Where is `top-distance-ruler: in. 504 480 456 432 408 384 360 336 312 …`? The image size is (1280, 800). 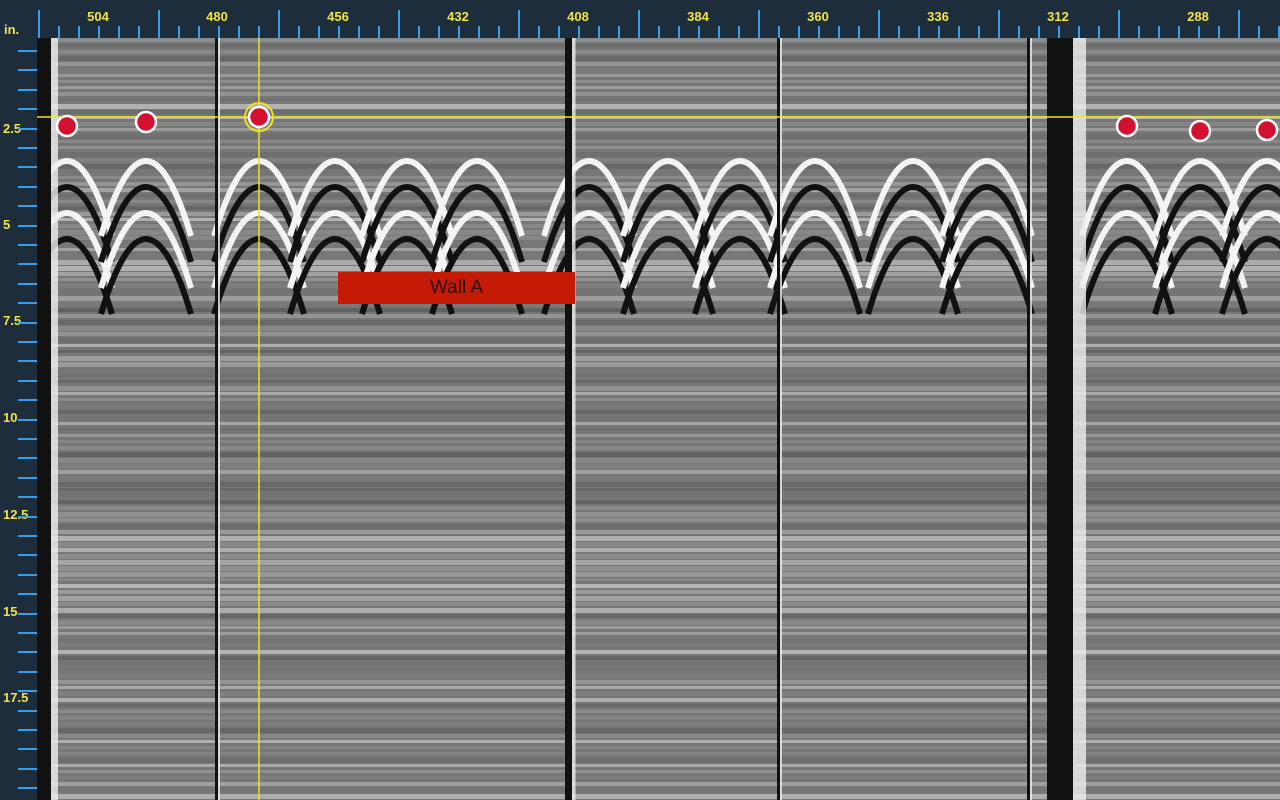
top-distance-ruler: in. 504 480 456 432 408 384 360 336 312 … is located at coordinates (640, 19).